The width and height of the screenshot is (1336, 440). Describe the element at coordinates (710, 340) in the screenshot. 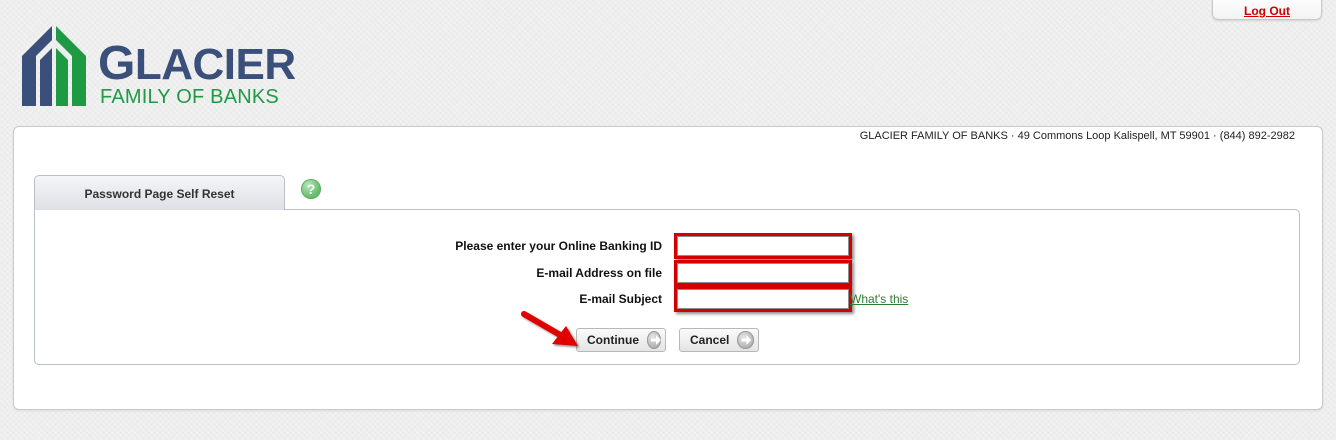

I see `cancel-button-label: Cancel` at that location.